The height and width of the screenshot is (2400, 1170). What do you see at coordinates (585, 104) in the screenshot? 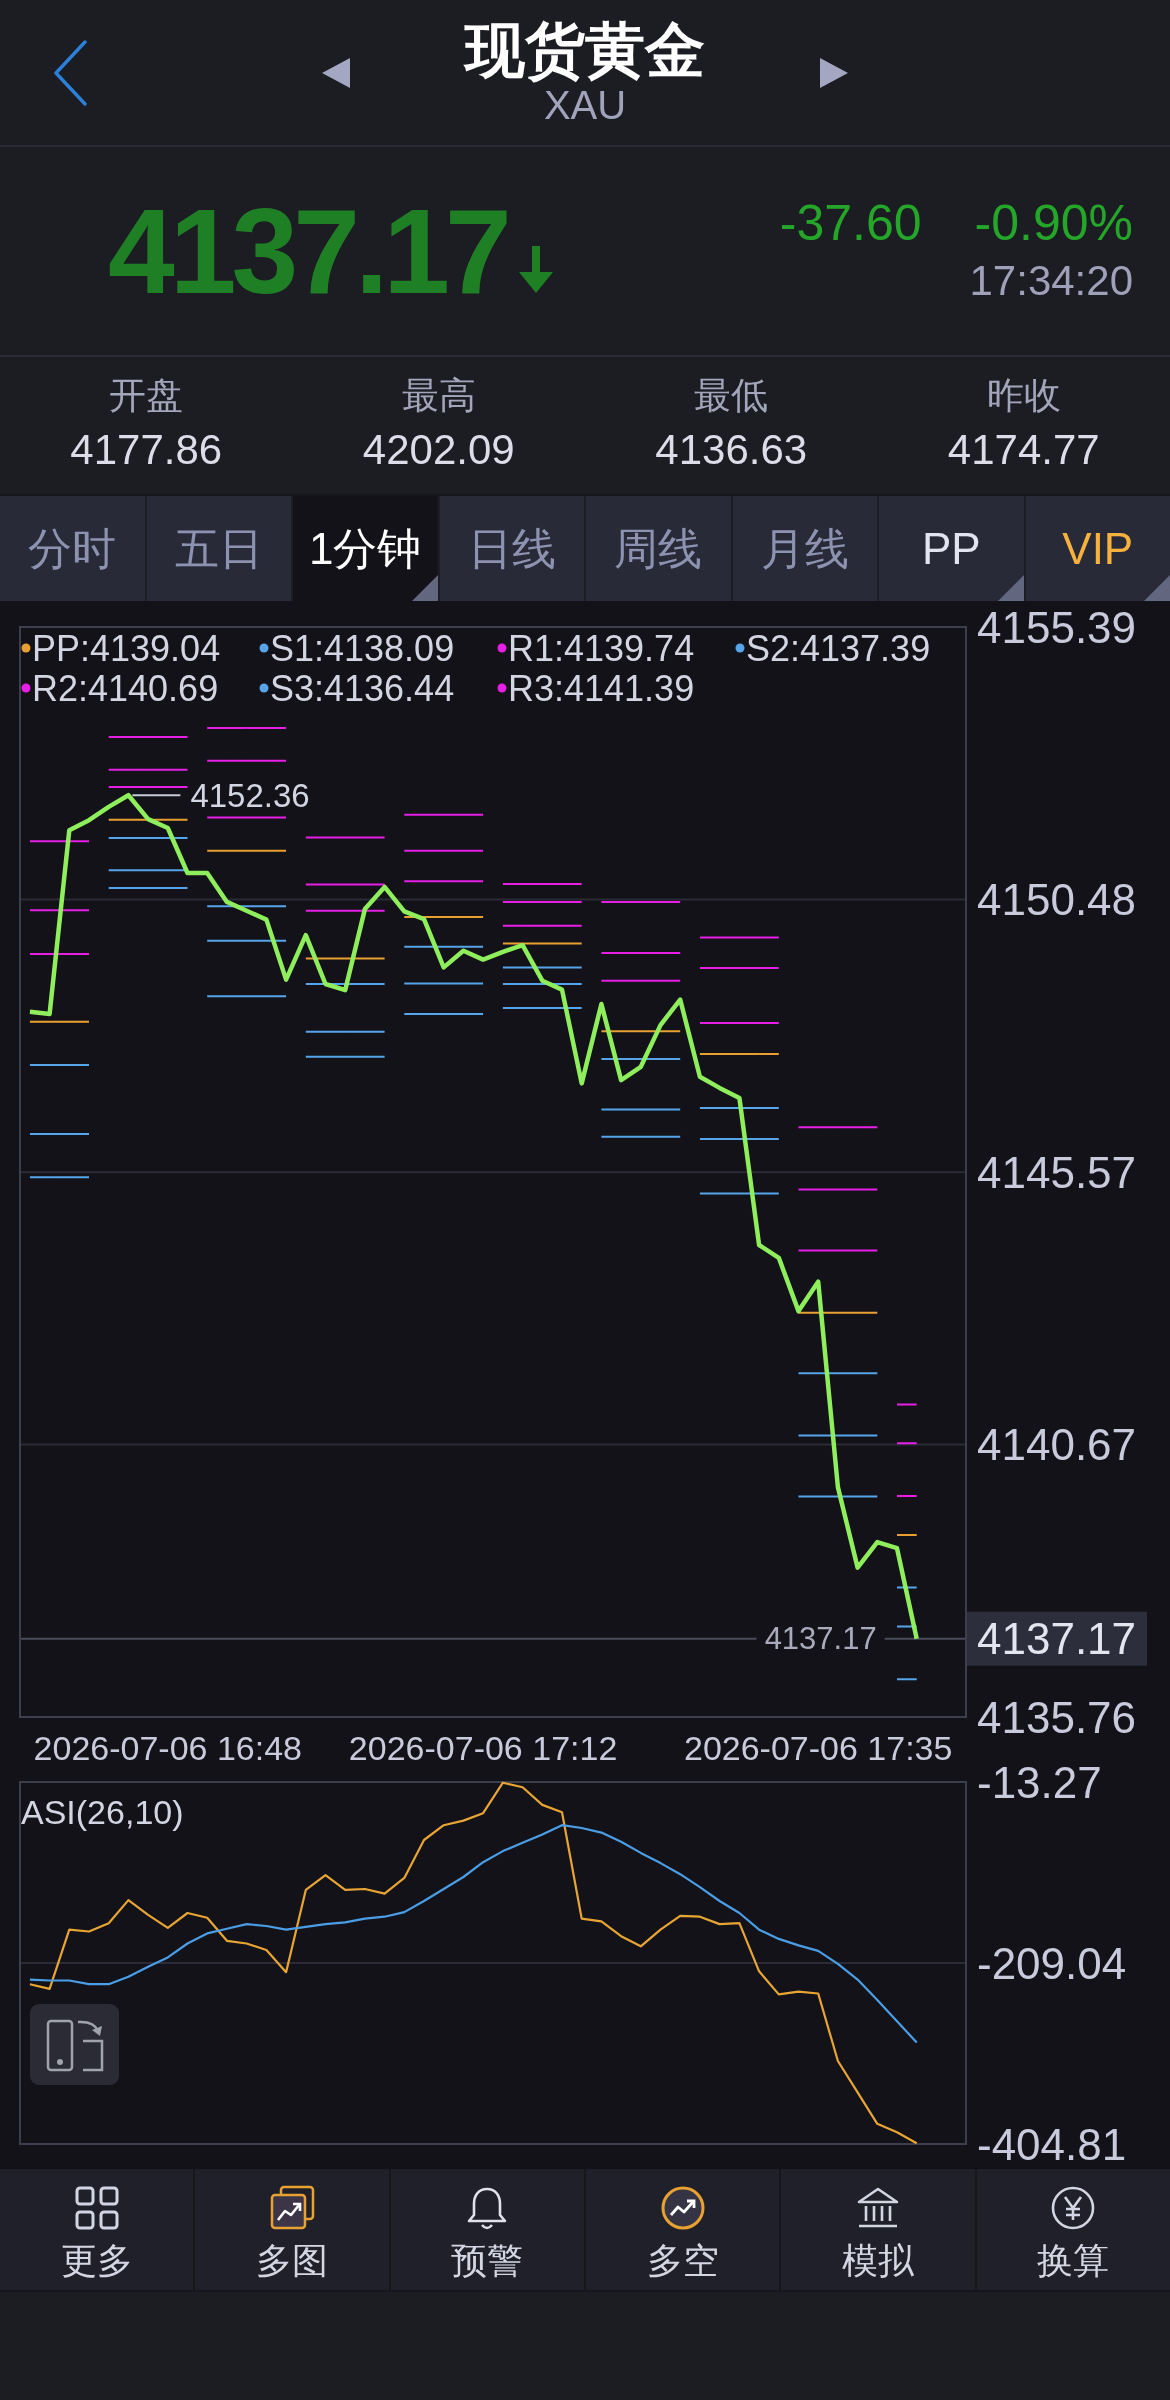
I see `symbol-label: XAU` at bounding box center [585, 104].